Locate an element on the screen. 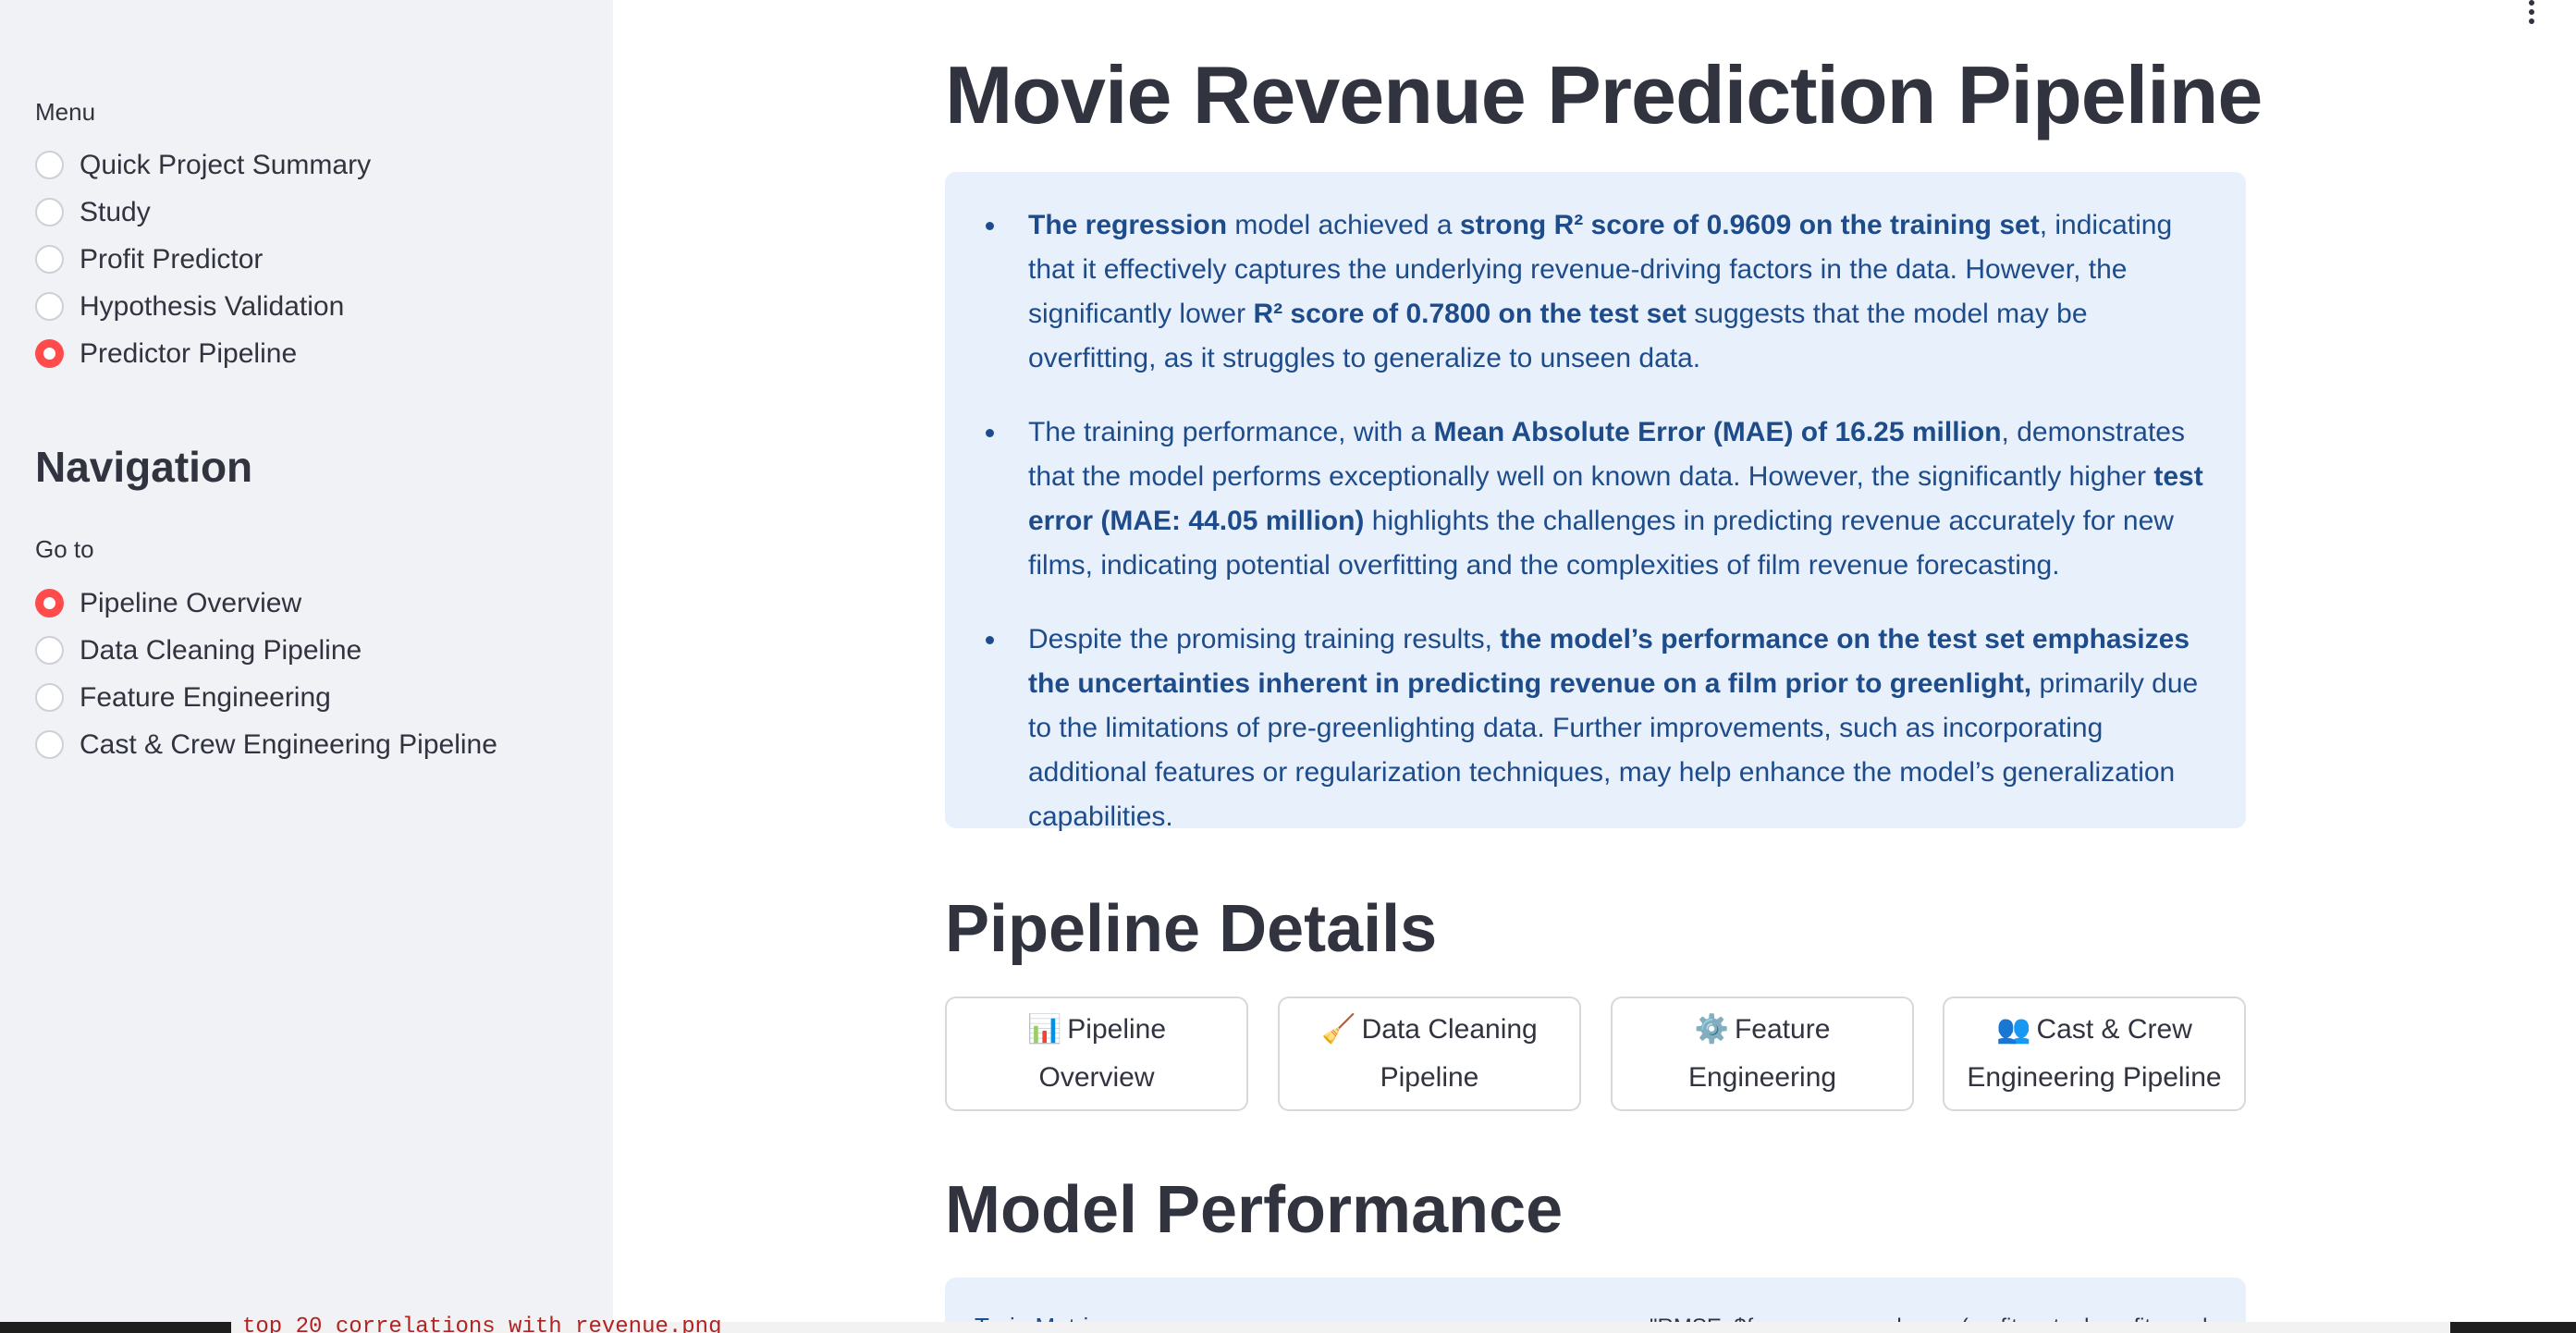 The image size is (2576, 1333). nav-item-label: Pipeline Overview is located at coordinates (191, 602).